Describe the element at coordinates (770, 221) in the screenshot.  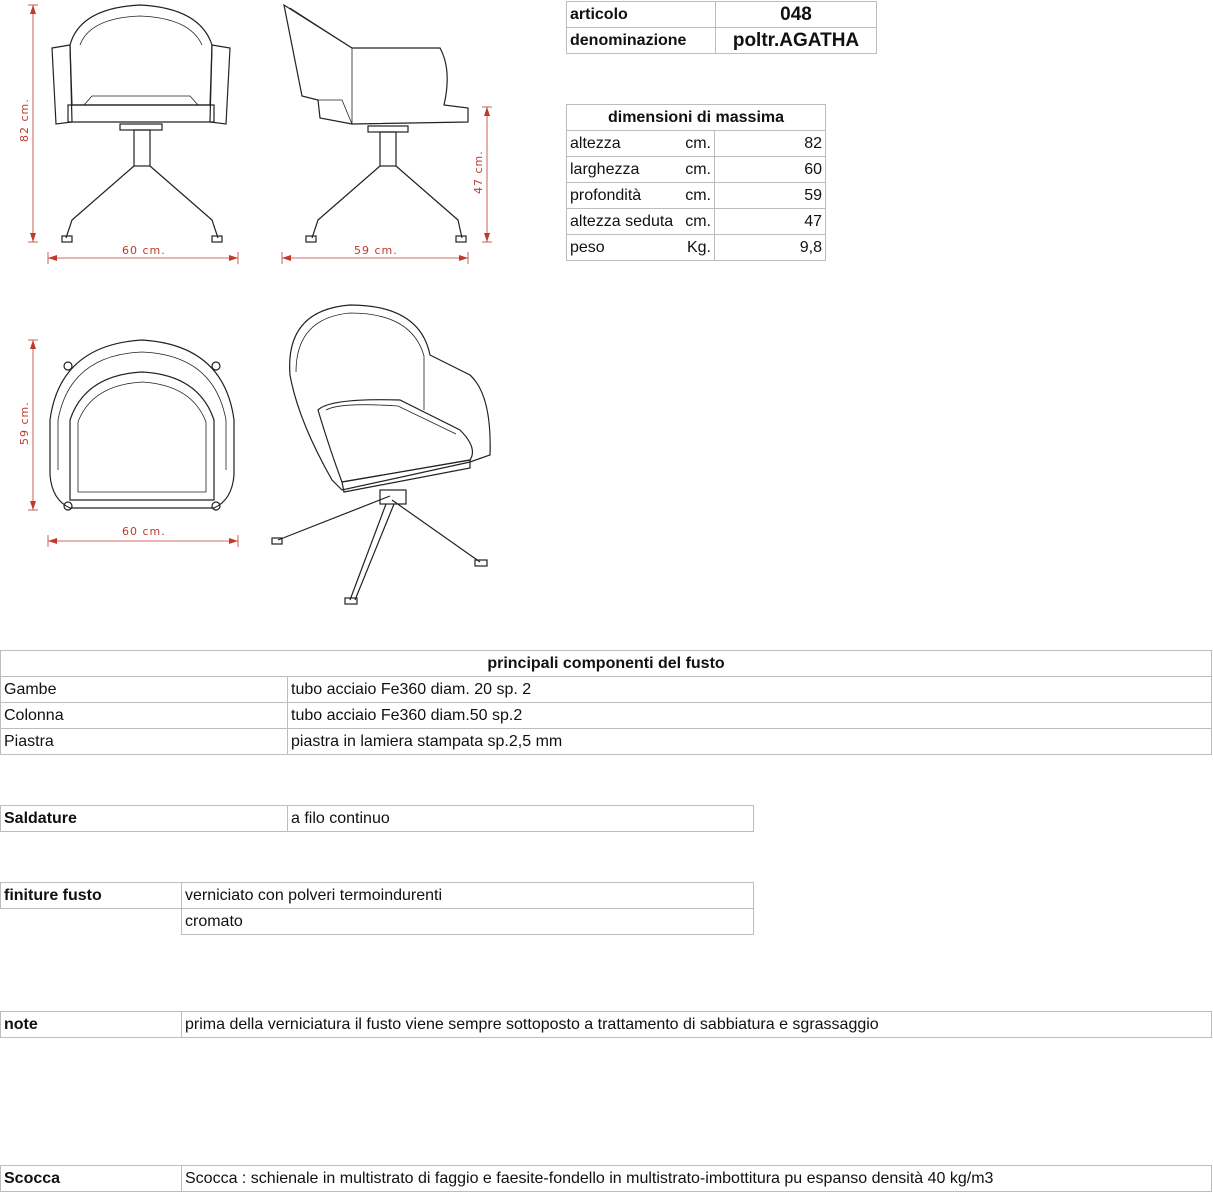
I see `dimensioni-row-value: 47` at that location.